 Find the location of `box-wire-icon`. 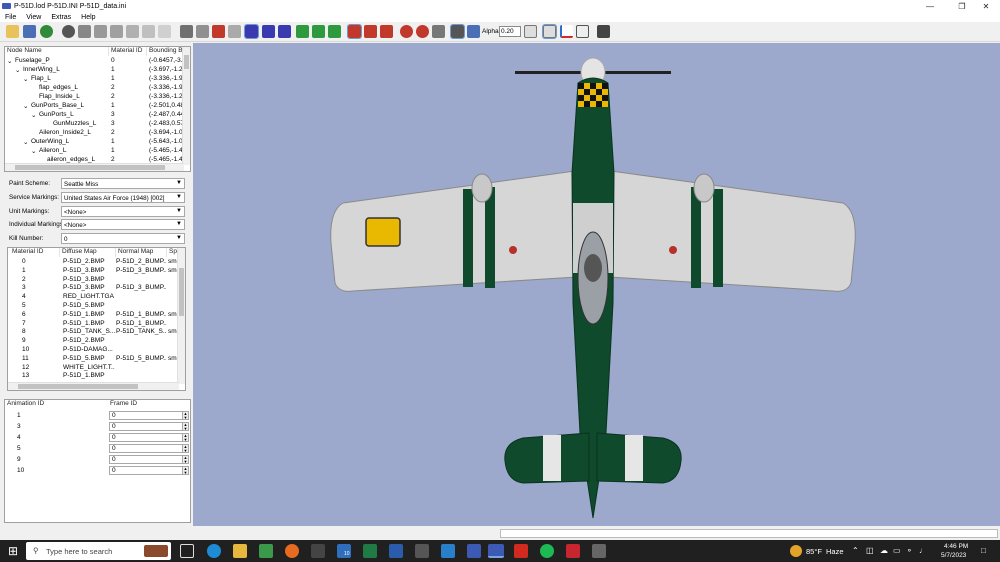

box-wire-icon is located at coordinates (116, 31).